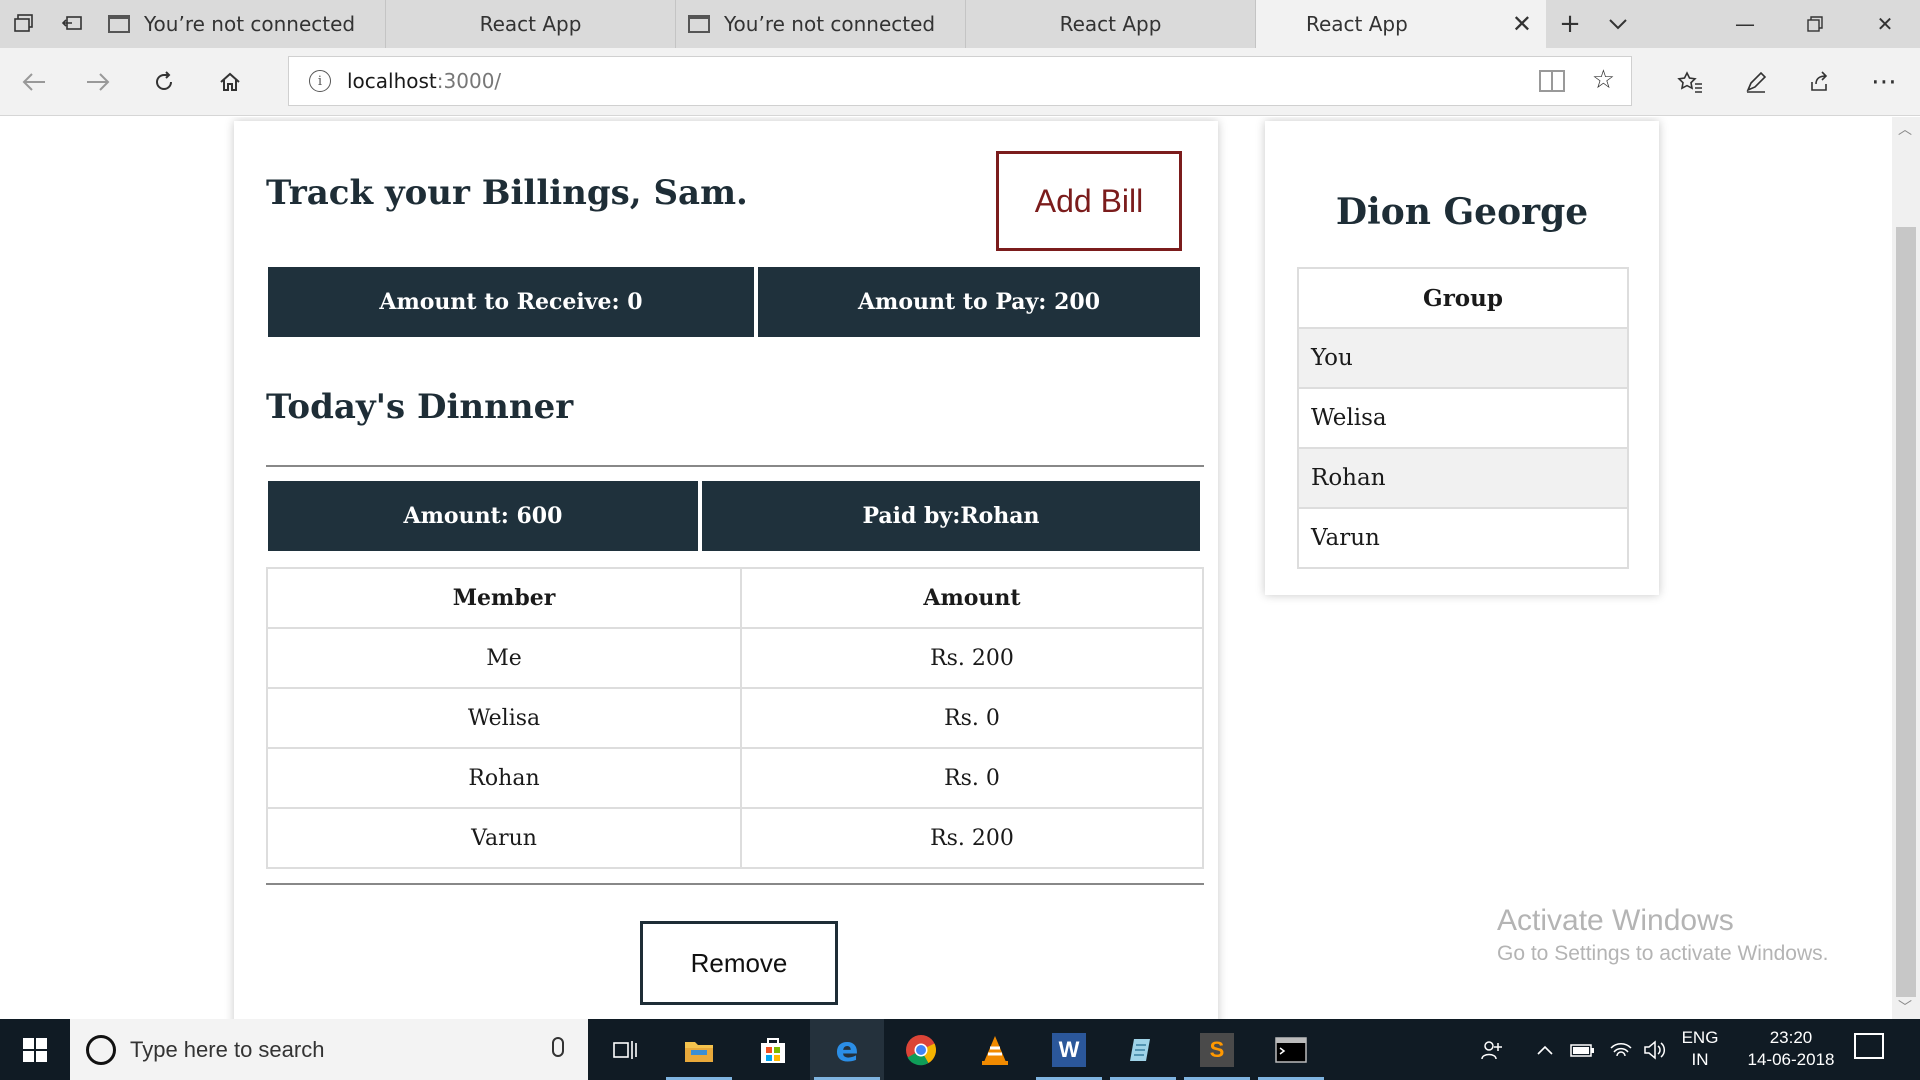 This screenshot has height=1080, width=1920. Describe the element at coordinates (739, 963) in the screenshot. I see `remove-button: Remove` at that location.